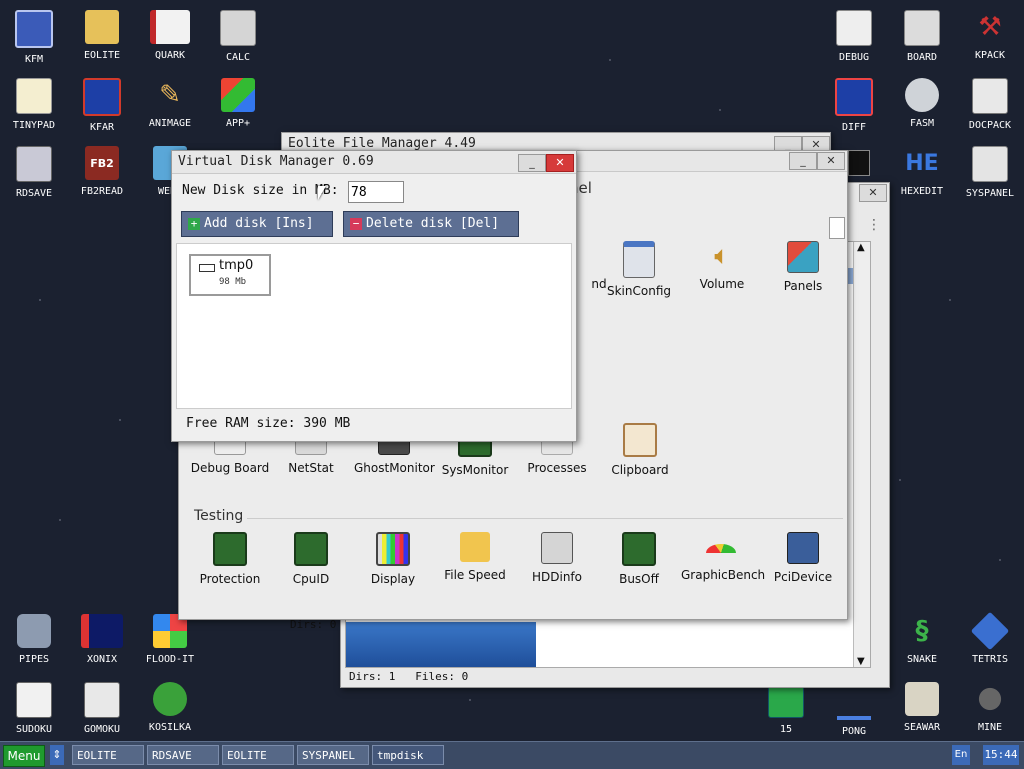  What do you see at coordinates (639, 269) in the screenshot?
I see `syspanel-item-skinconfig: SkinConfig` at bounding box center [639, 269].